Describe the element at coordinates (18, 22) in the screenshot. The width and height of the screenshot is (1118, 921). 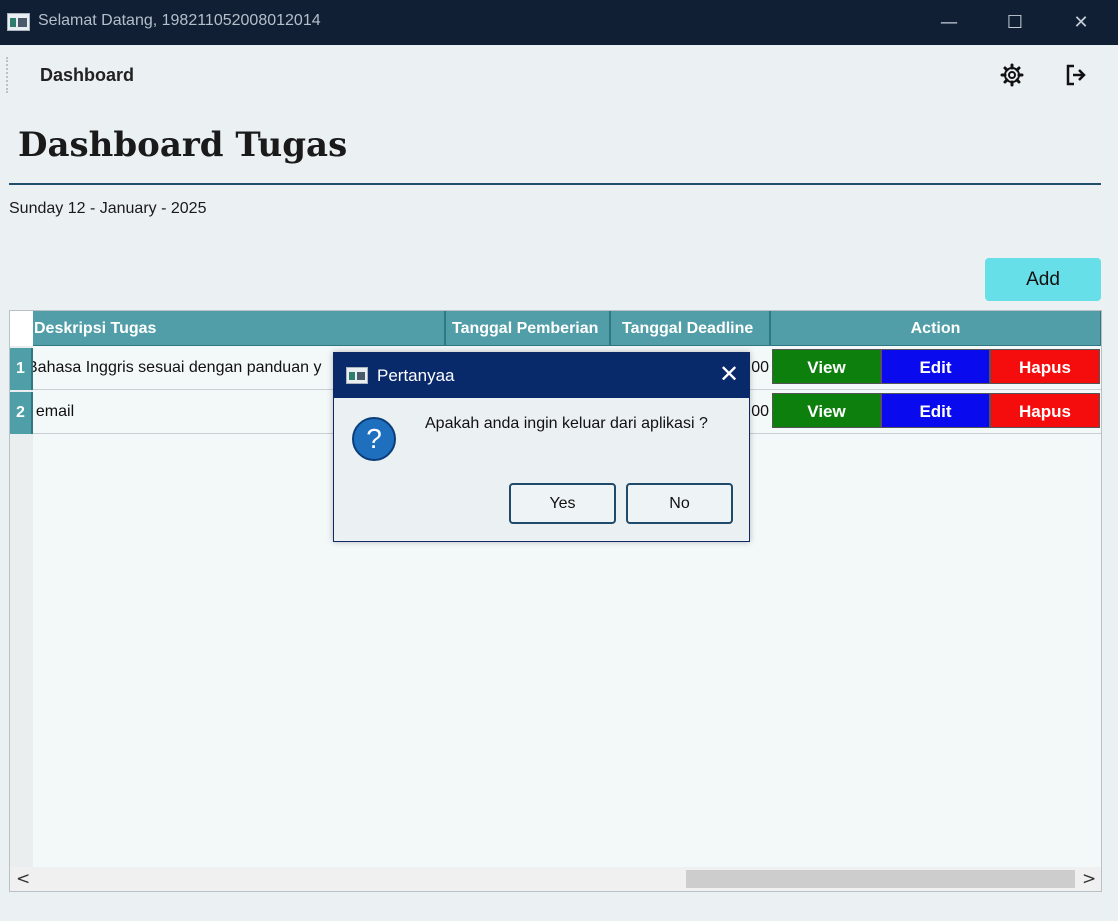
I see `app-icon` at that location.